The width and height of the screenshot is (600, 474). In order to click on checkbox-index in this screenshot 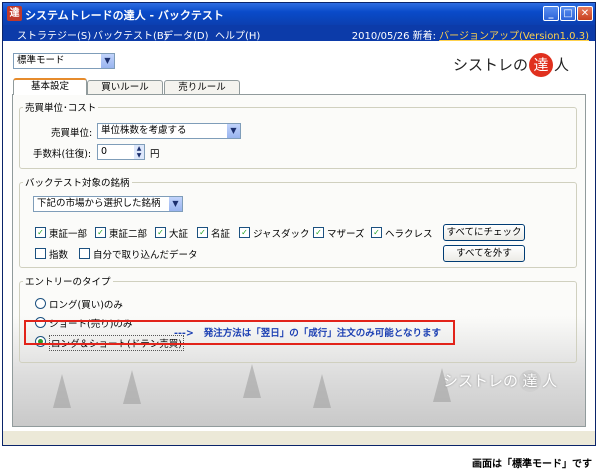, I will do `click(40, 253)`.